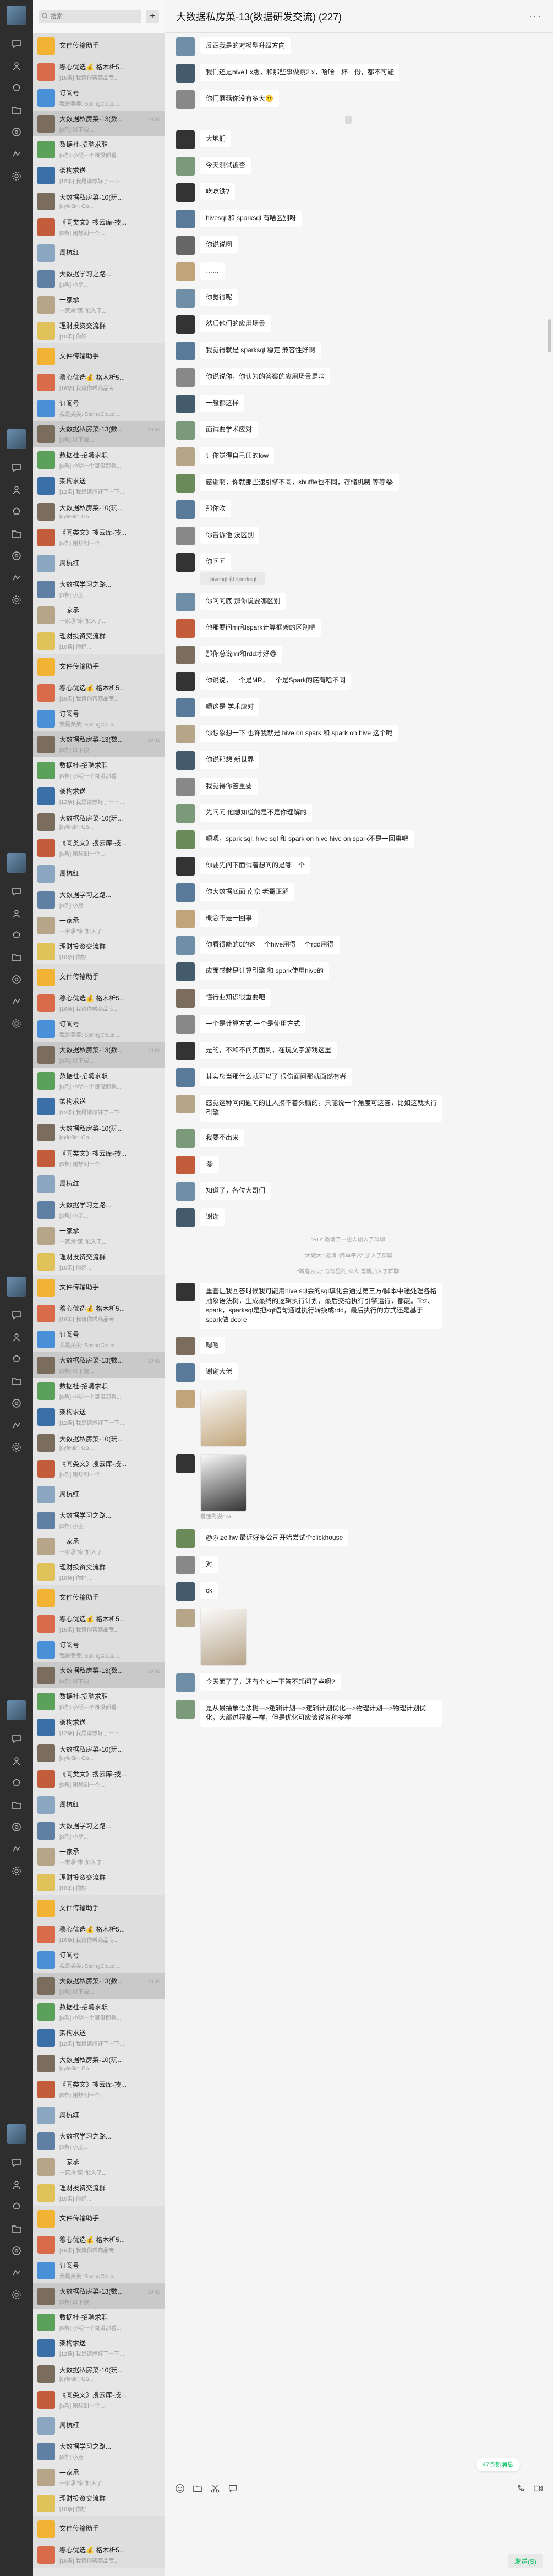 This screenshot has height=2576, width=553. Describe the element at coordinates (16, 132) in the screenshot. I see `moments-icon` at that location.